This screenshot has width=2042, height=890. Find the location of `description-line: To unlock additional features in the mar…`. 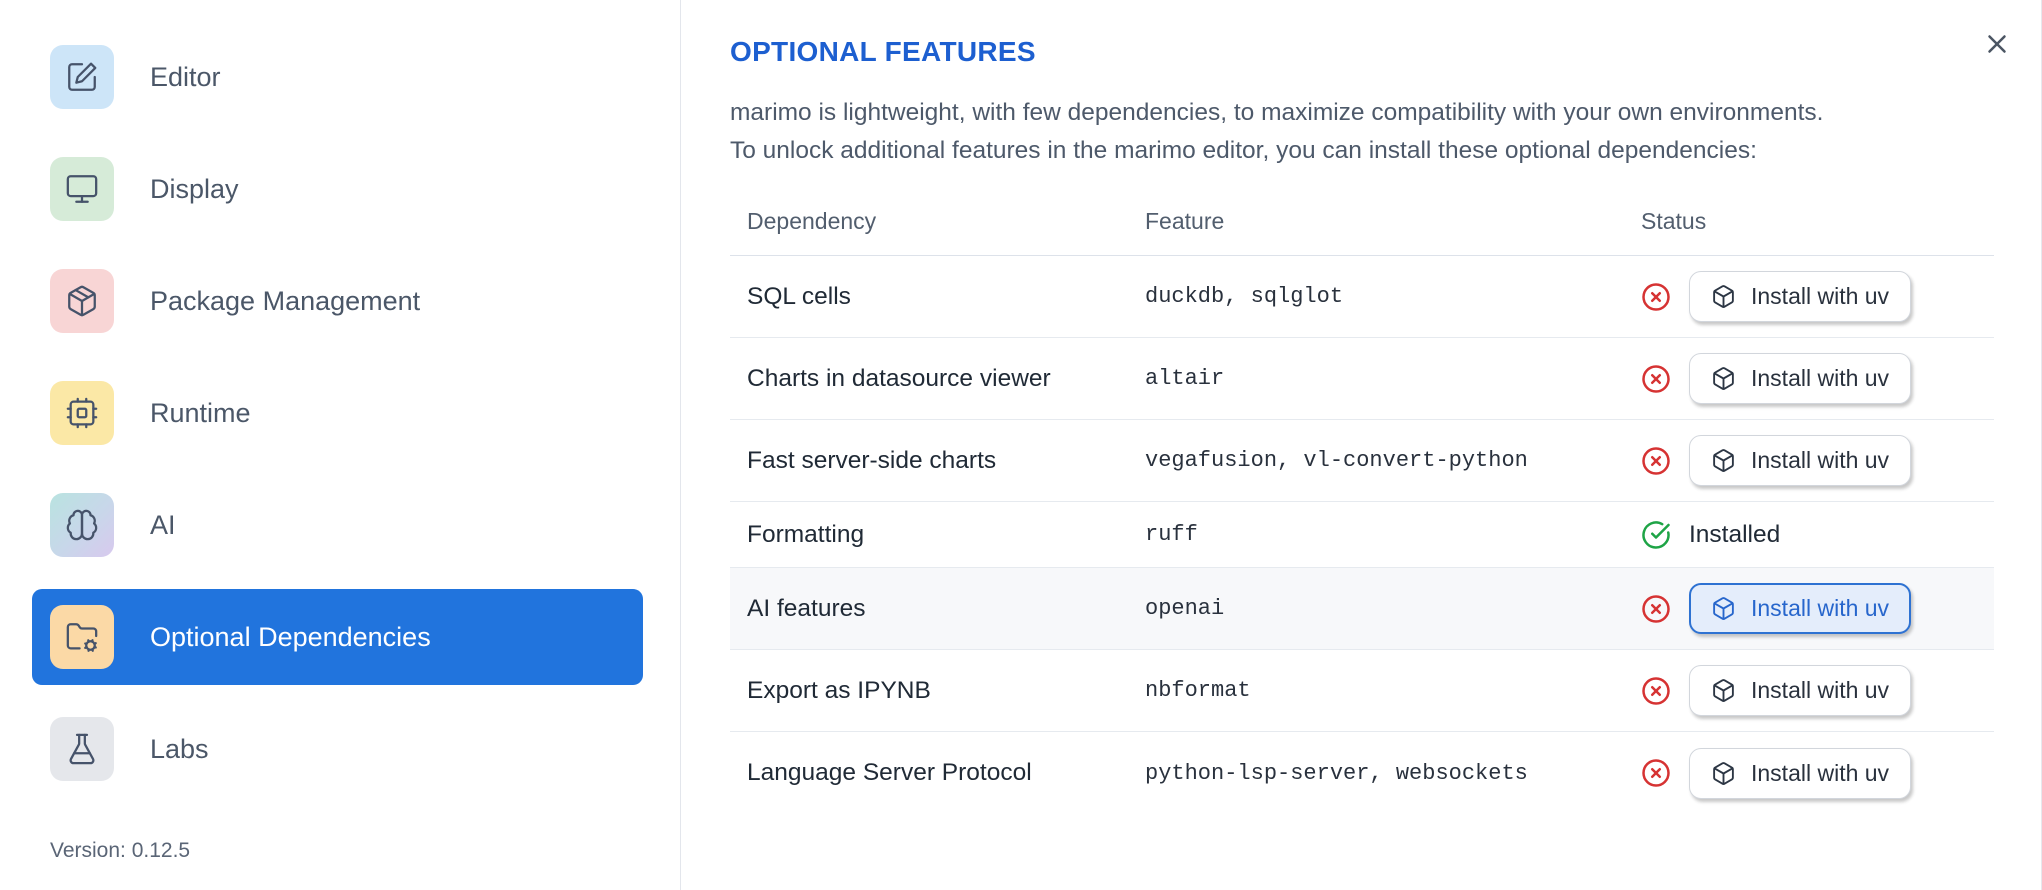

description-line: To unlock additional features in the mar… is located at coordinates (1243, 150).